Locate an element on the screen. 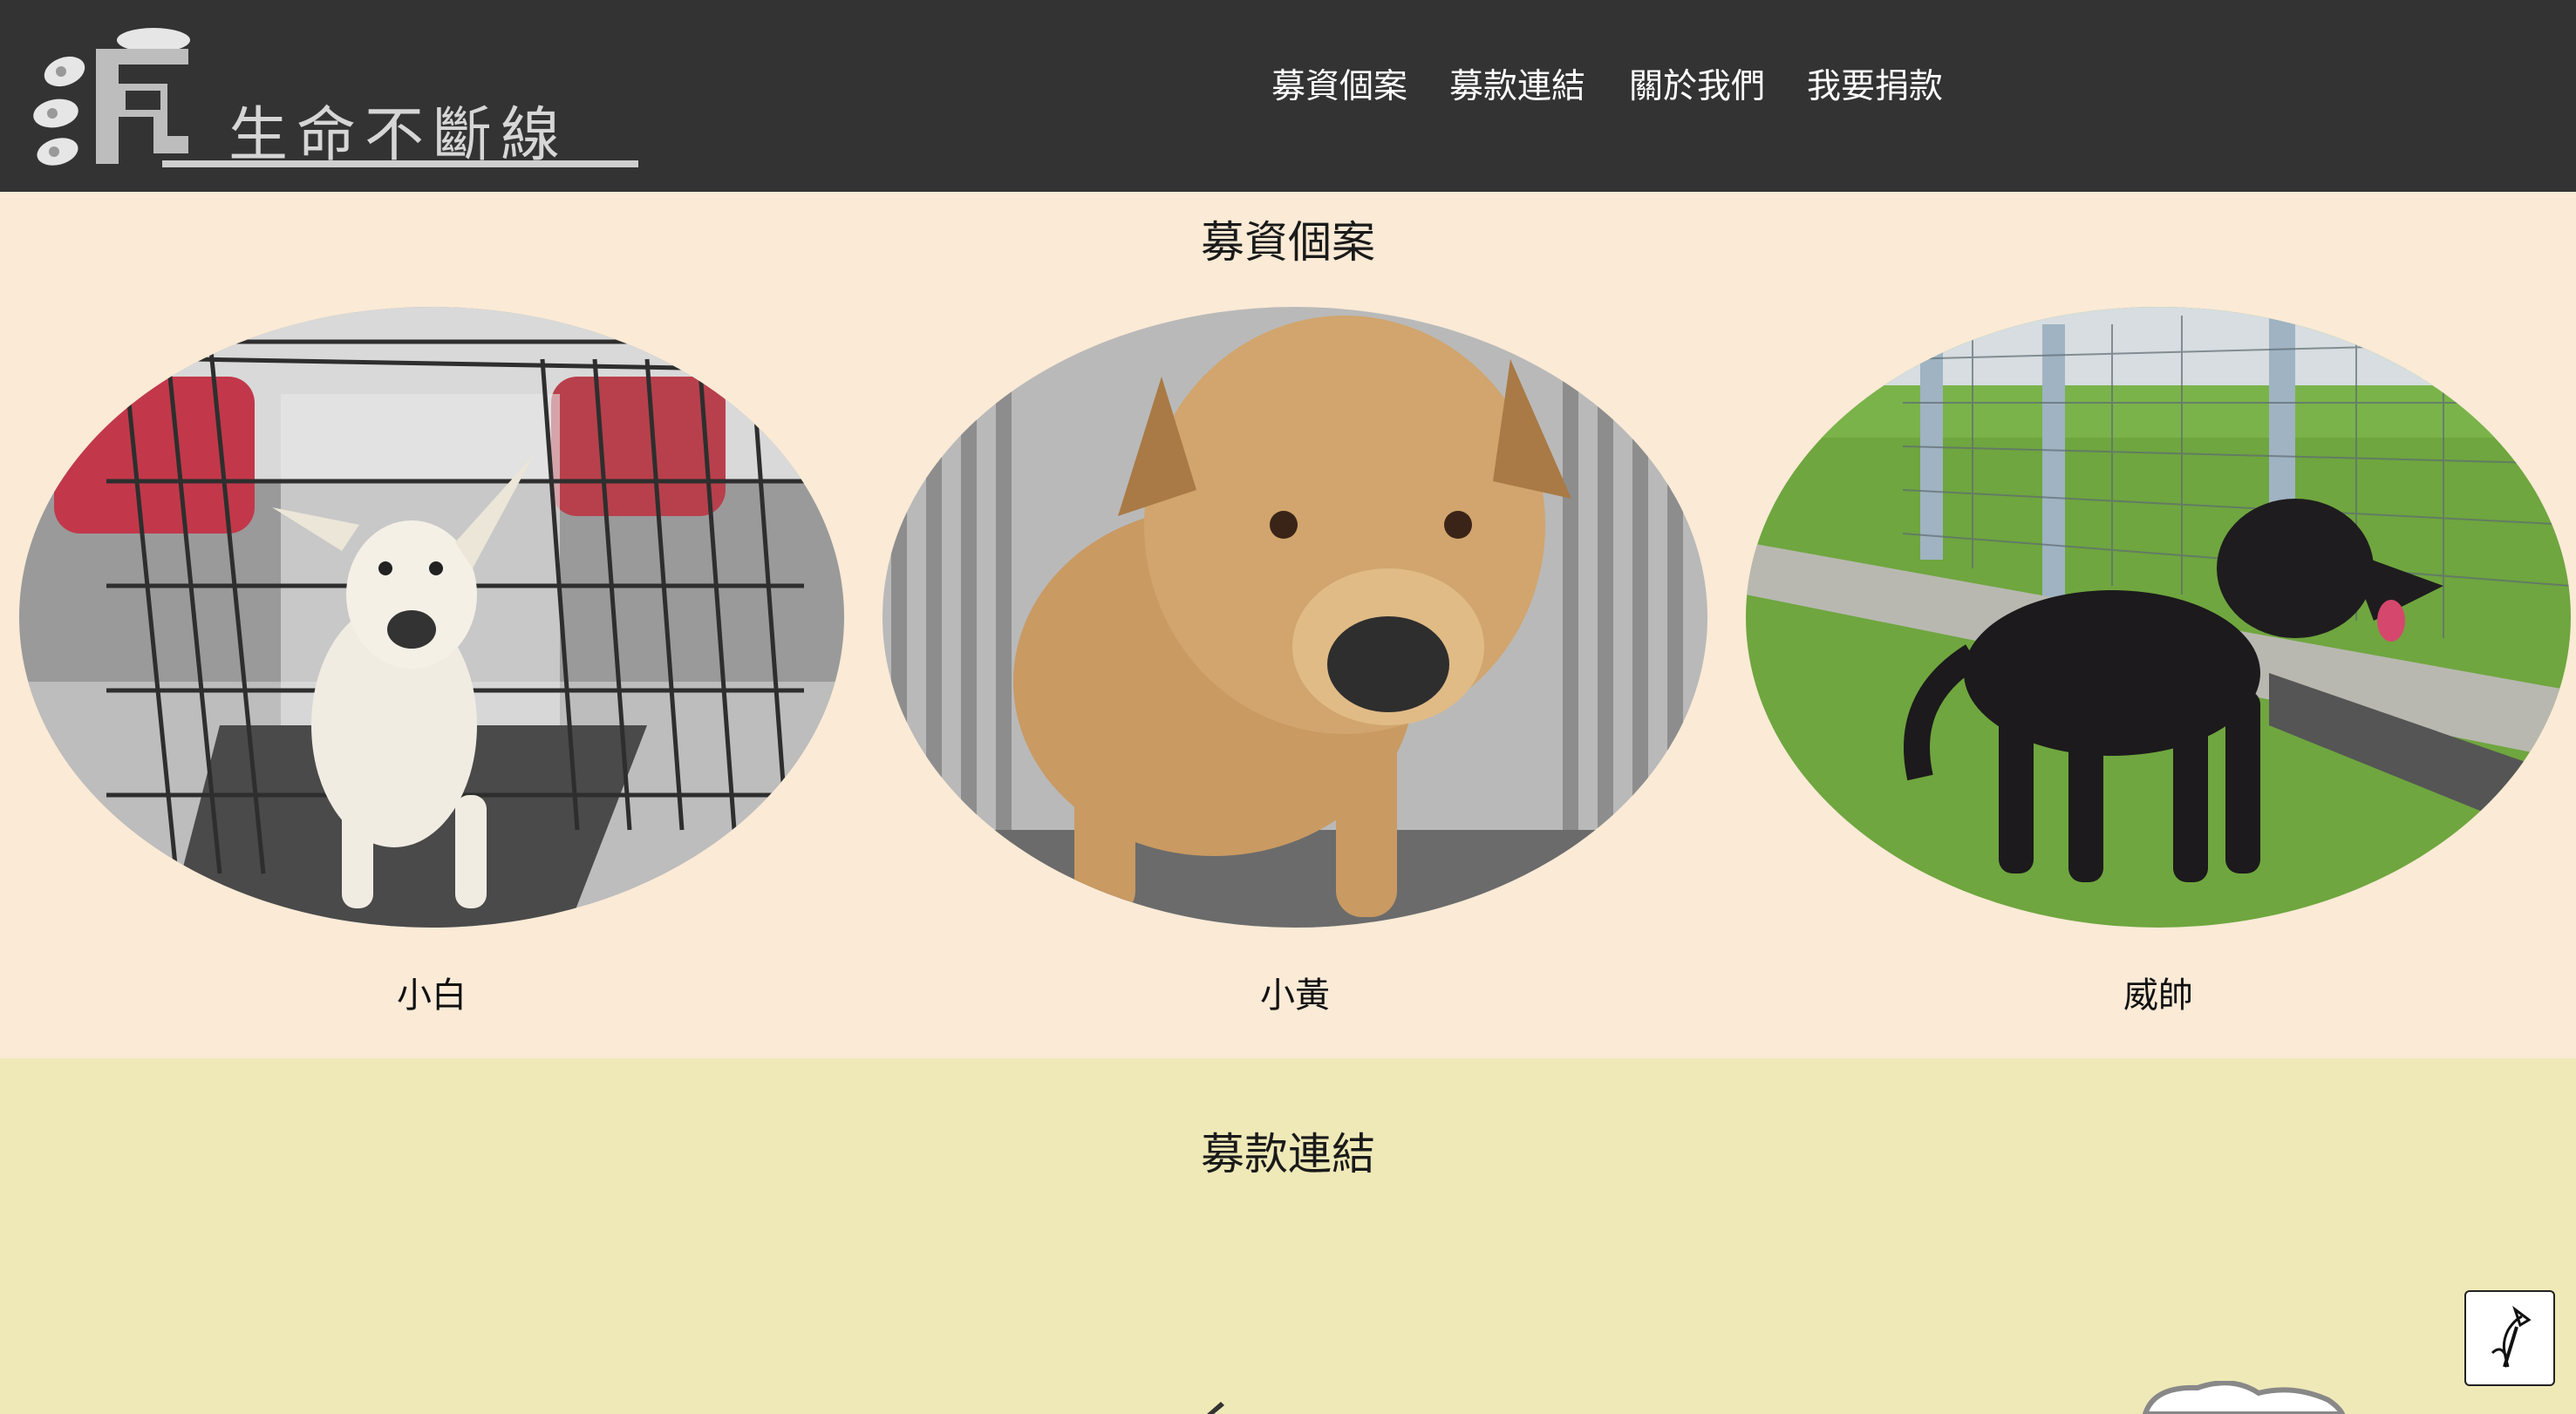 Image resolution: width=2576 pixels, height=1414 pixels. black-dog-photo is located at coordinates (2158, 617).